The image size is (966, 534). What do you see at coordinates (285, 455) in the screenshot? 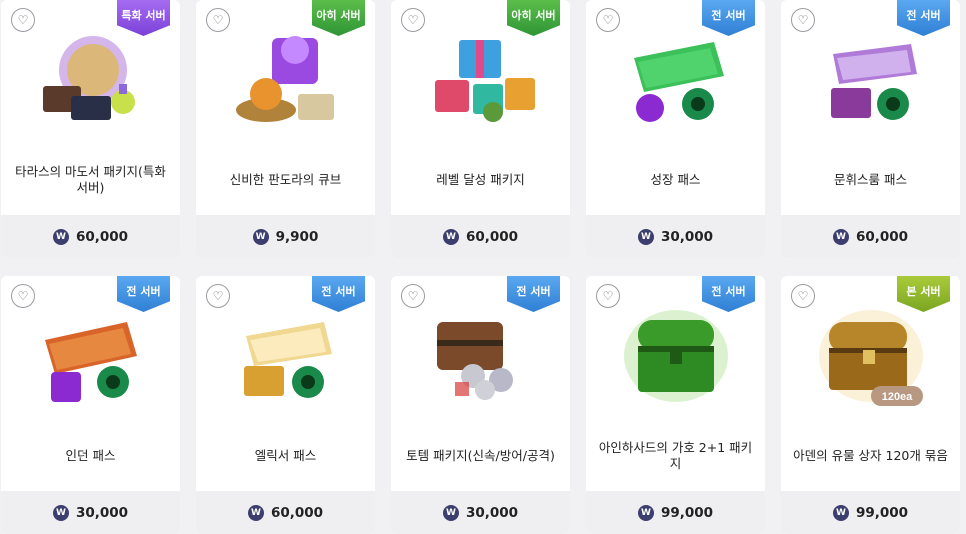
I see `product-title: 엘릭서 패스` at bounding box center [285, 455].